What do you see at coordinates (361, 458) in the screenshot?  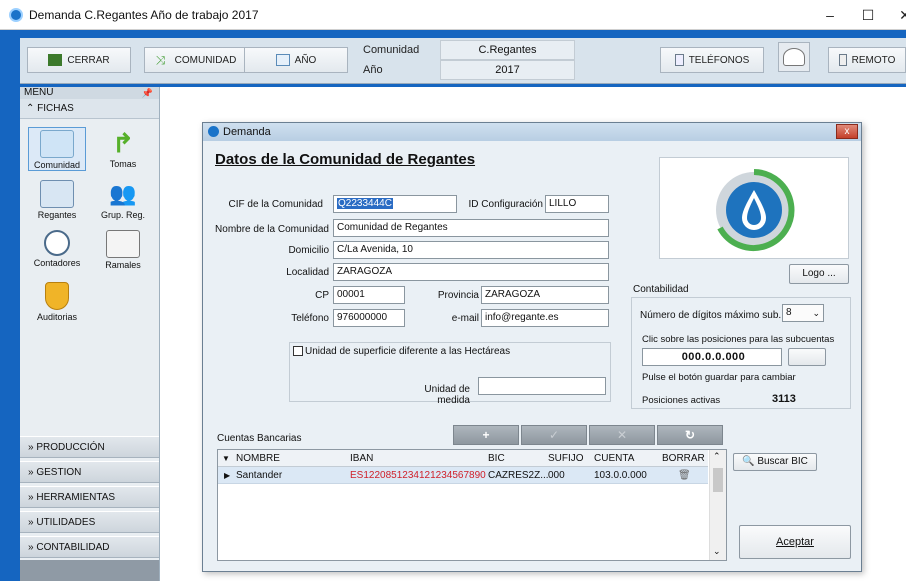 I see `col-iban: IBAN` at bounding box center [361, 458].